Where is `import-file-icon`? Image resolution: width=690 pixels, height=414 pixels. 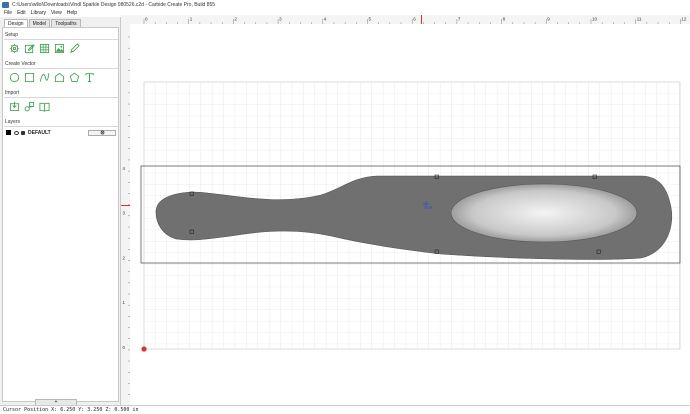 import-file-icon is located at coordinates (14, 106).